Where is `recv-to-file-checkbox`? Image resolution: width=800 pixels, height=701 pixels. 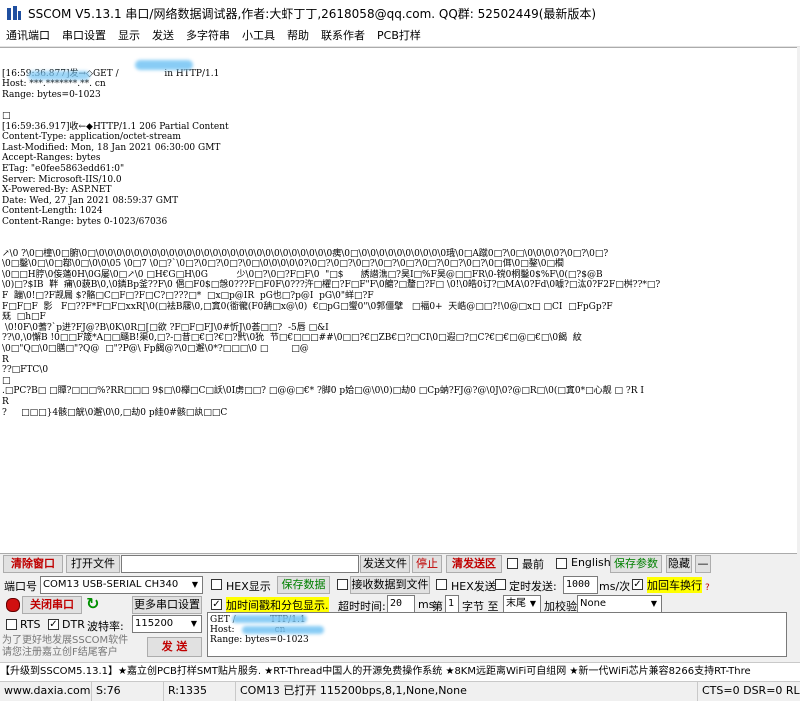
recv-to-file-checkbox is located at coordinates (342, 584).